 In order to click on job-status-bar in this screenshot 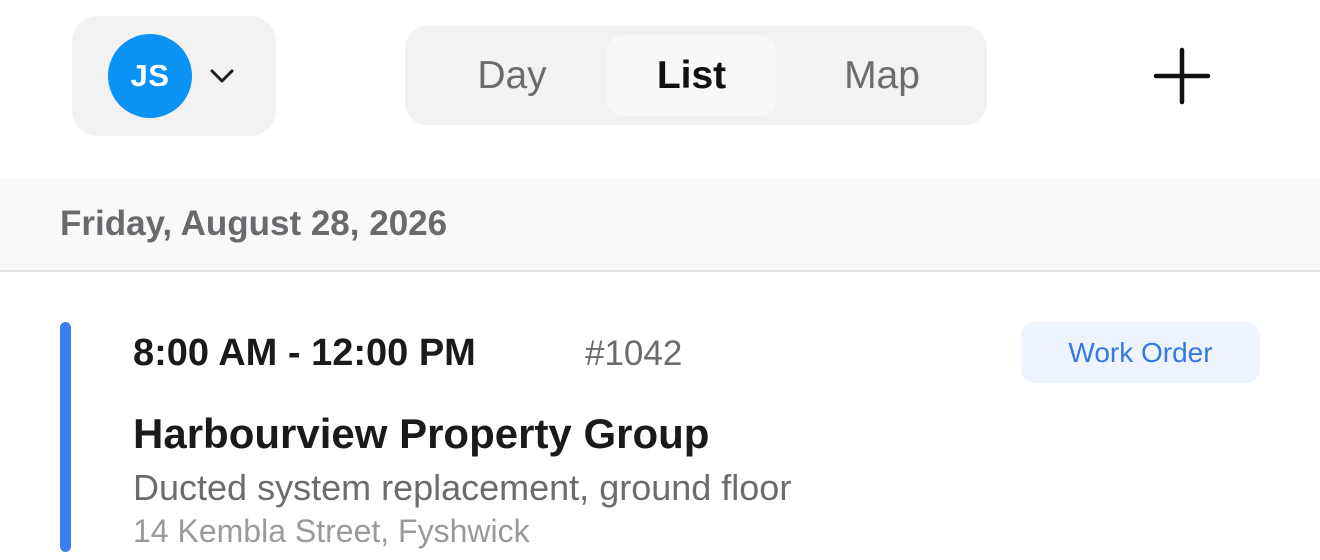, I will do `click(65, 437)`.